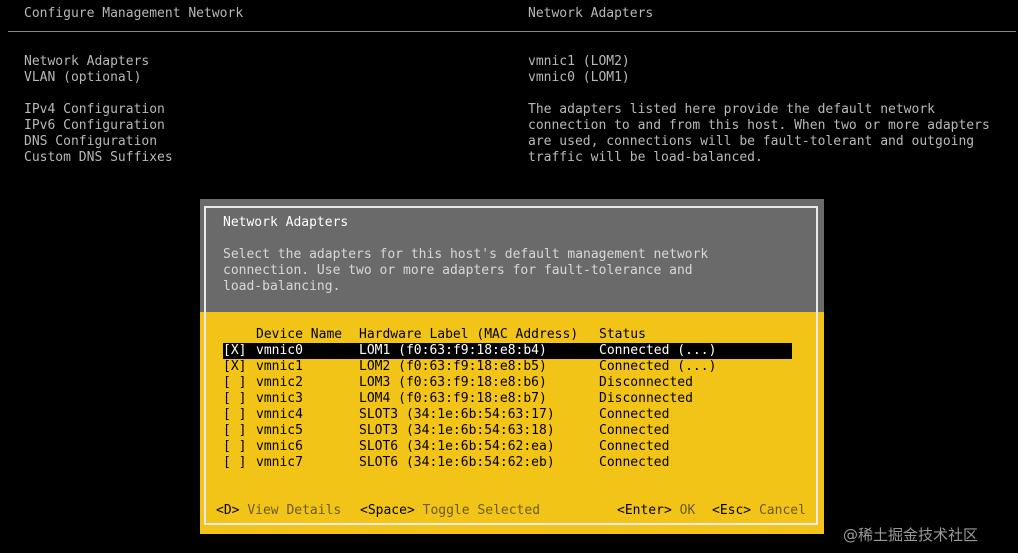 Image resolution: width=1018 pixels, height=553 pixels. I want to click on adapter-device-name: vmnic7, so click(279, 462).